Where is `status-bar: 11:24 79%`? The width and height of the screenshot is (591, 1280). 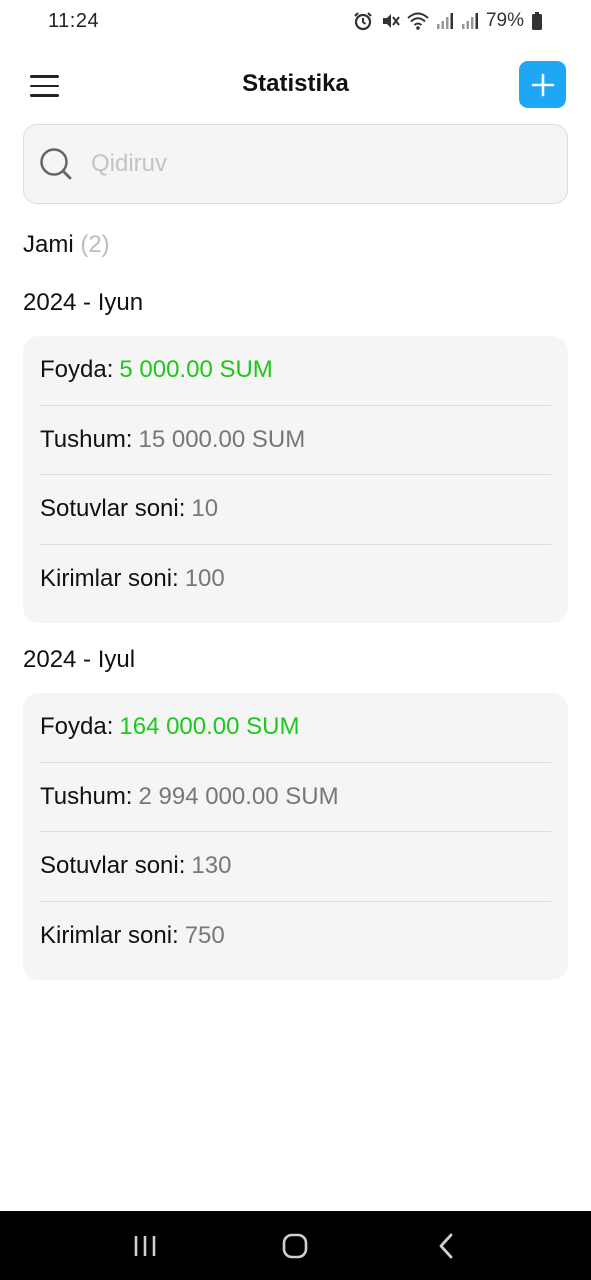
status-bar: 11:24 79% is located at coordinates (295, 21).